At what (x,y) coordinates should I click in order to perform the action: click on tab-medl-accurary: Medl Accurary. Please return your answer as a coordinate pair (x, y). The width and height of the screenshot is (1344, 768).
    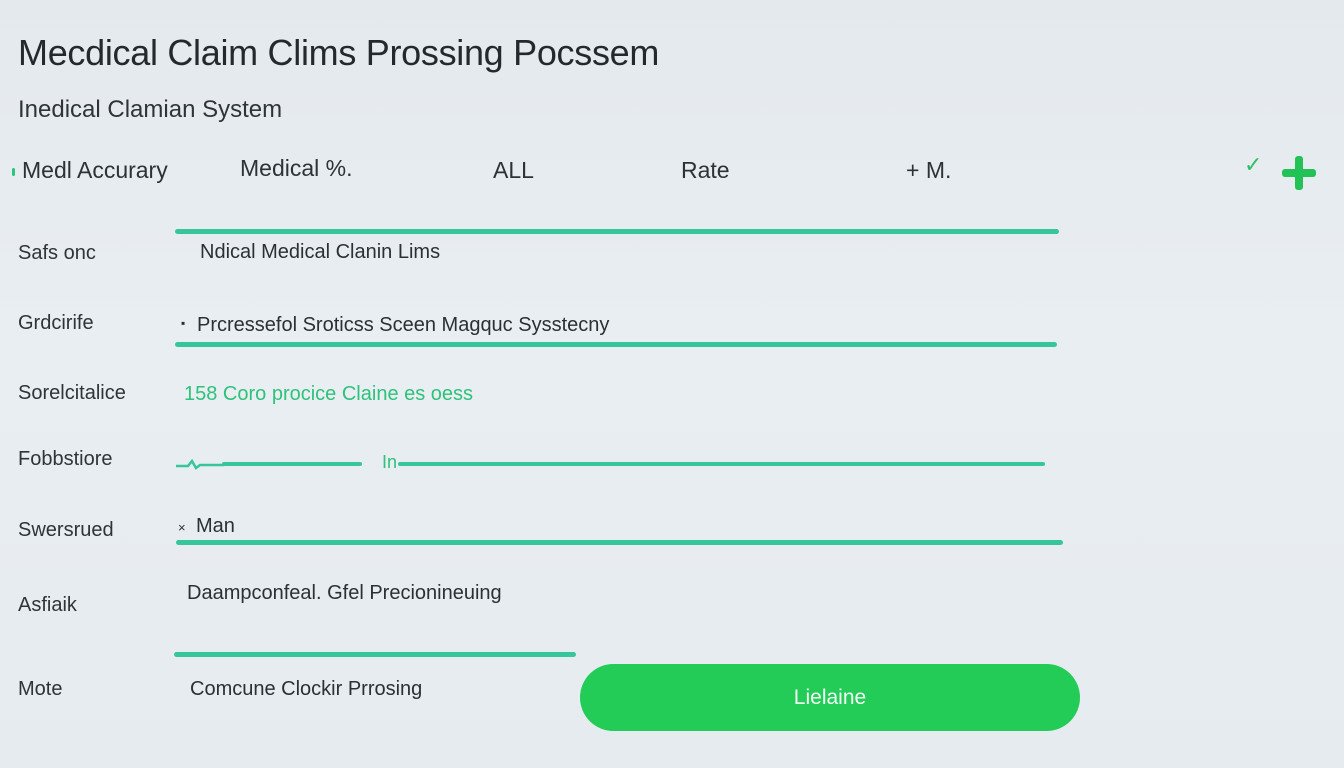
    Looking at the image, I should click on (95, 170).